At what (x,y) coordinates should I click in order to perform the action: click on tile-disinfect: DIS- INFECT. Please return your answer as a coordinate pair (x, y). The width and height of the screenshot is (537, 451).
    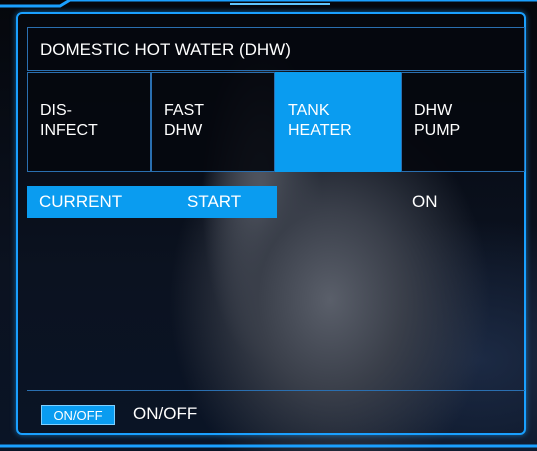
    Looking at the image, I should click on (89, 122).